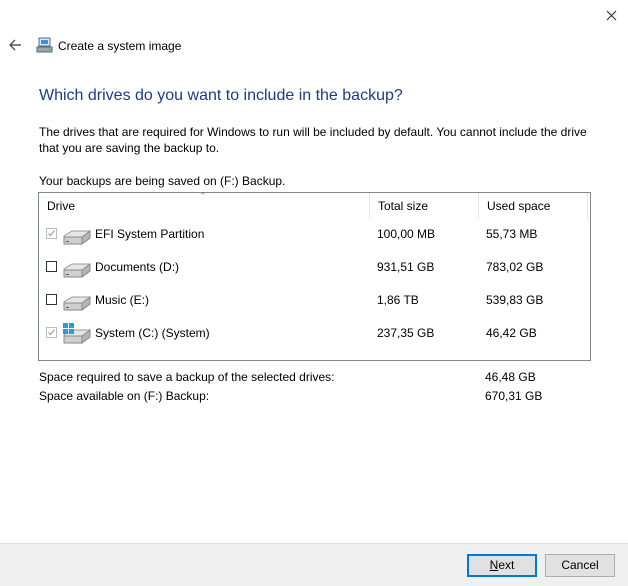  Describe the element at coordinates (406, 267) in the screenshot. I see `drive-total-size: 931,51 GB` at that location.